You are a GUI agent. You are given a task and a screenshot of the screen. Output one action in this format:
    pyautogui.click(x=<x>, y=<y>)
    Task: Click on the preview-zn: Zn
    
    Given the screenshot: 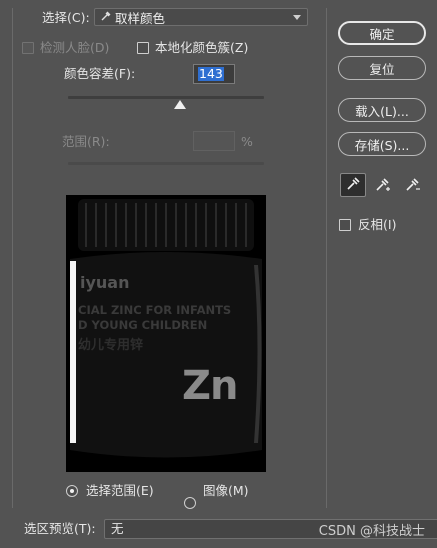 What is the action you would take?
    pyautogui.click(x=210, y=386)
    